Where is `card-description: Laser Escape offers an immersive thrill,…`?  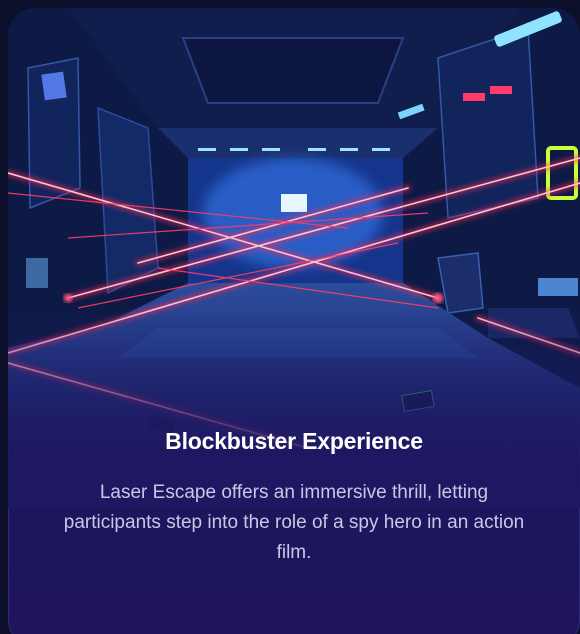
card-description: Laser Escape offers an immersive thrill,… is located at coordinates (294, 522).